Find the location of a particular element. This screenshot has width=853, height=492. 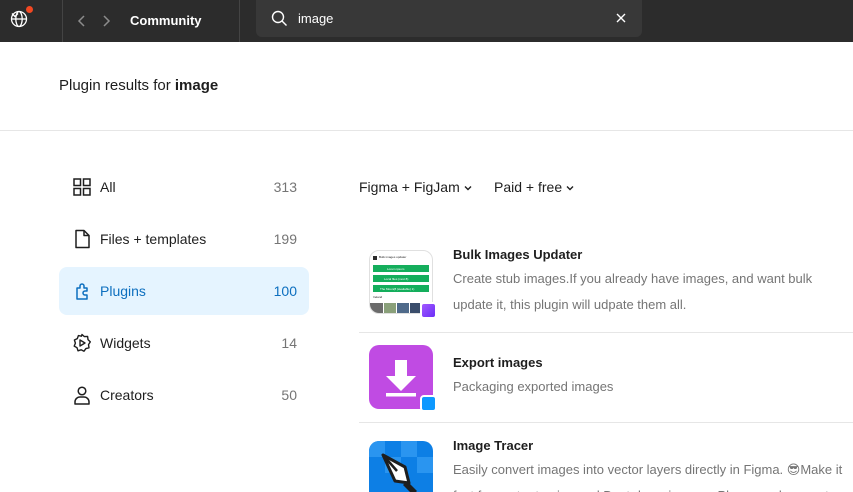

sidebar-item-label: Creators is located at coordinates (127, 395).